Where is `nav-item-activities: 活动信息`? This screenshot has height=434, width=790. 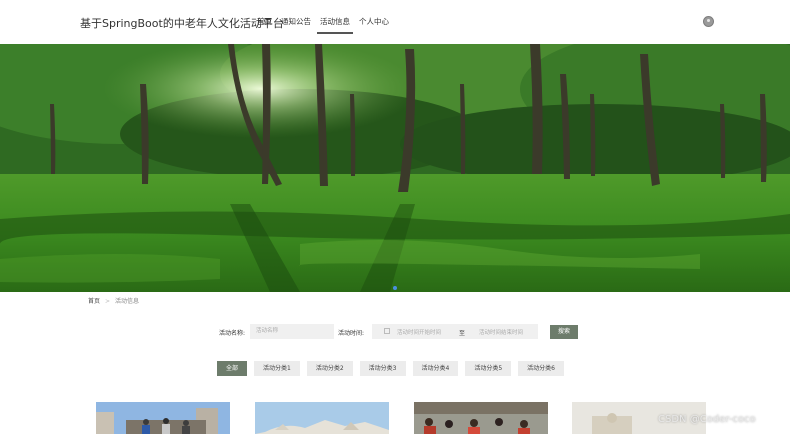 nav-item-activities: 活动信息 is located at coordinates (335, 17).